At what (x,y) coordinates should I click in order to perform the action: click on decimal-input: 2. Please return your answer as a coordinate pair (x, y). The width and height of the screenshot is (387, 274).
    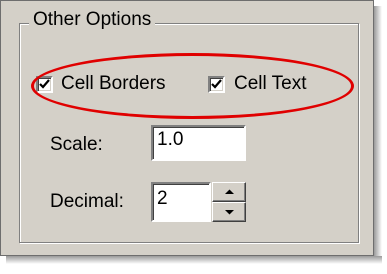
    Looking at the image, I should click on (181, 202).